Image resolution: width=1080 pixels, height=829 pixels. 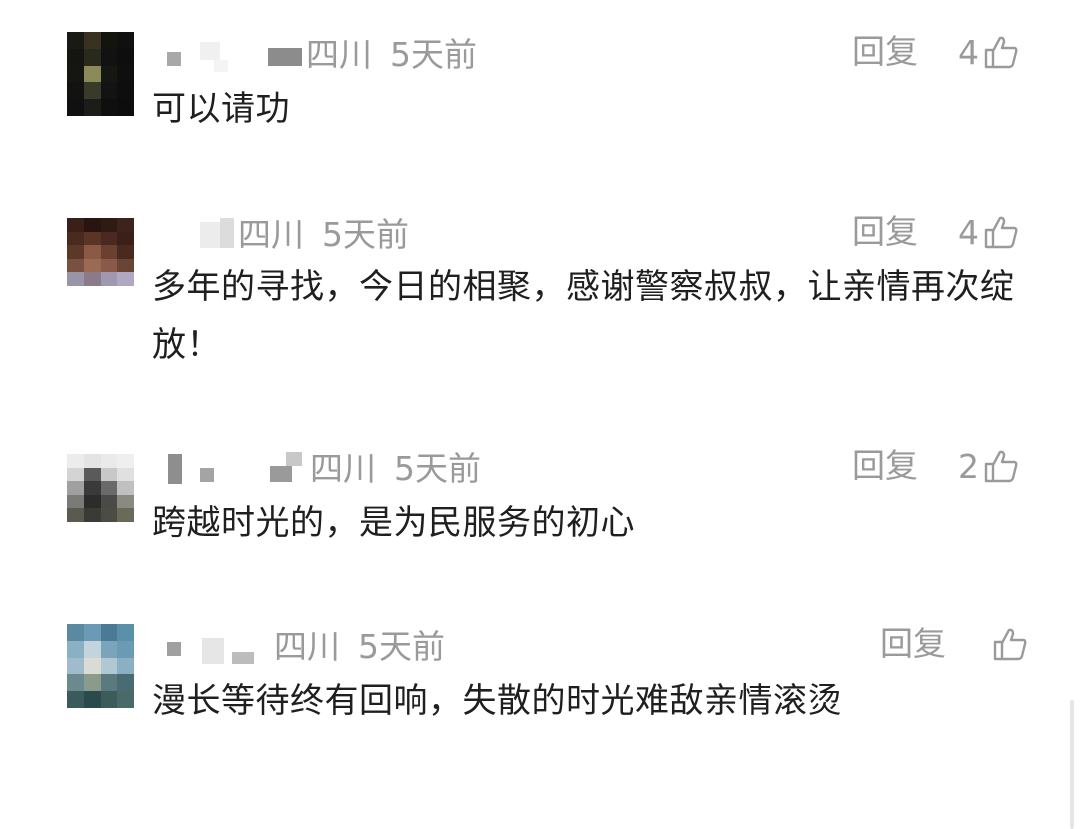 I want to click on comment-text: 可以请功, so click(x=221, y=109).